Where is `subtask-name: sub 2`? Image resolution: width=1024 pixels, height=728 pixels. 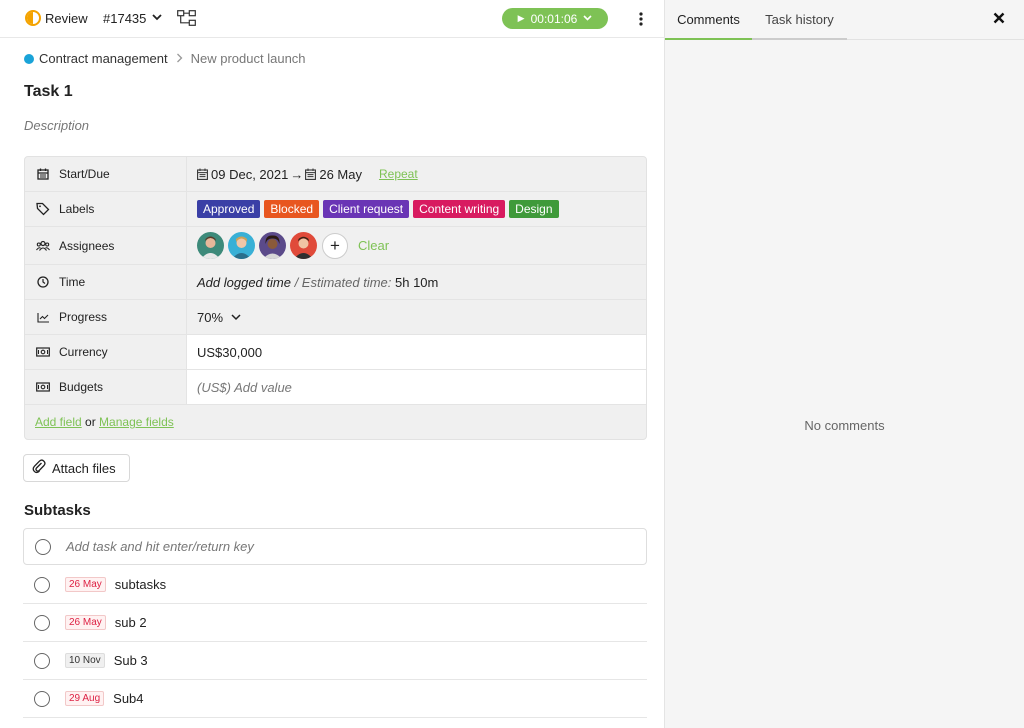 subtask-name: sub 2 is located at coordinates (131, 622).